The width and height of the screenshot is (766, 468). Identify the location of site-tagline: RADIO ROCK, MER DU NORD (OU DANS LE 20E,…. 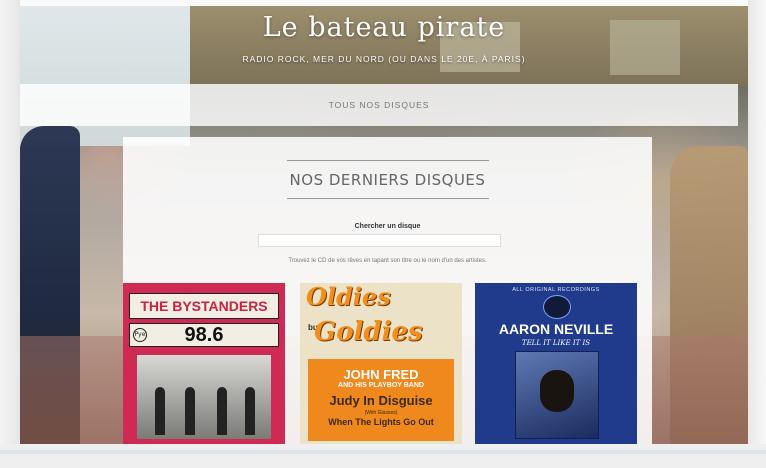
(384, 59).